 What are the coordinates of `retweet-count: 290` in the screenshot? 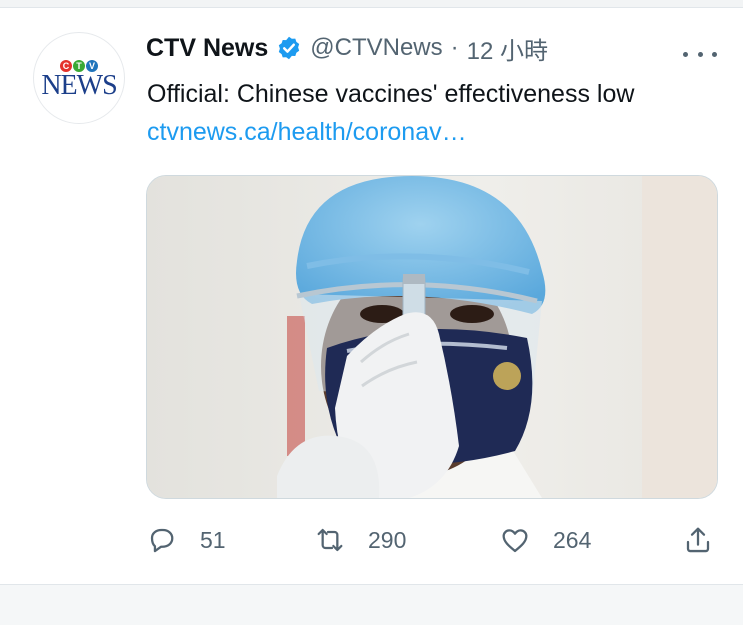 It's located at (387, 539).